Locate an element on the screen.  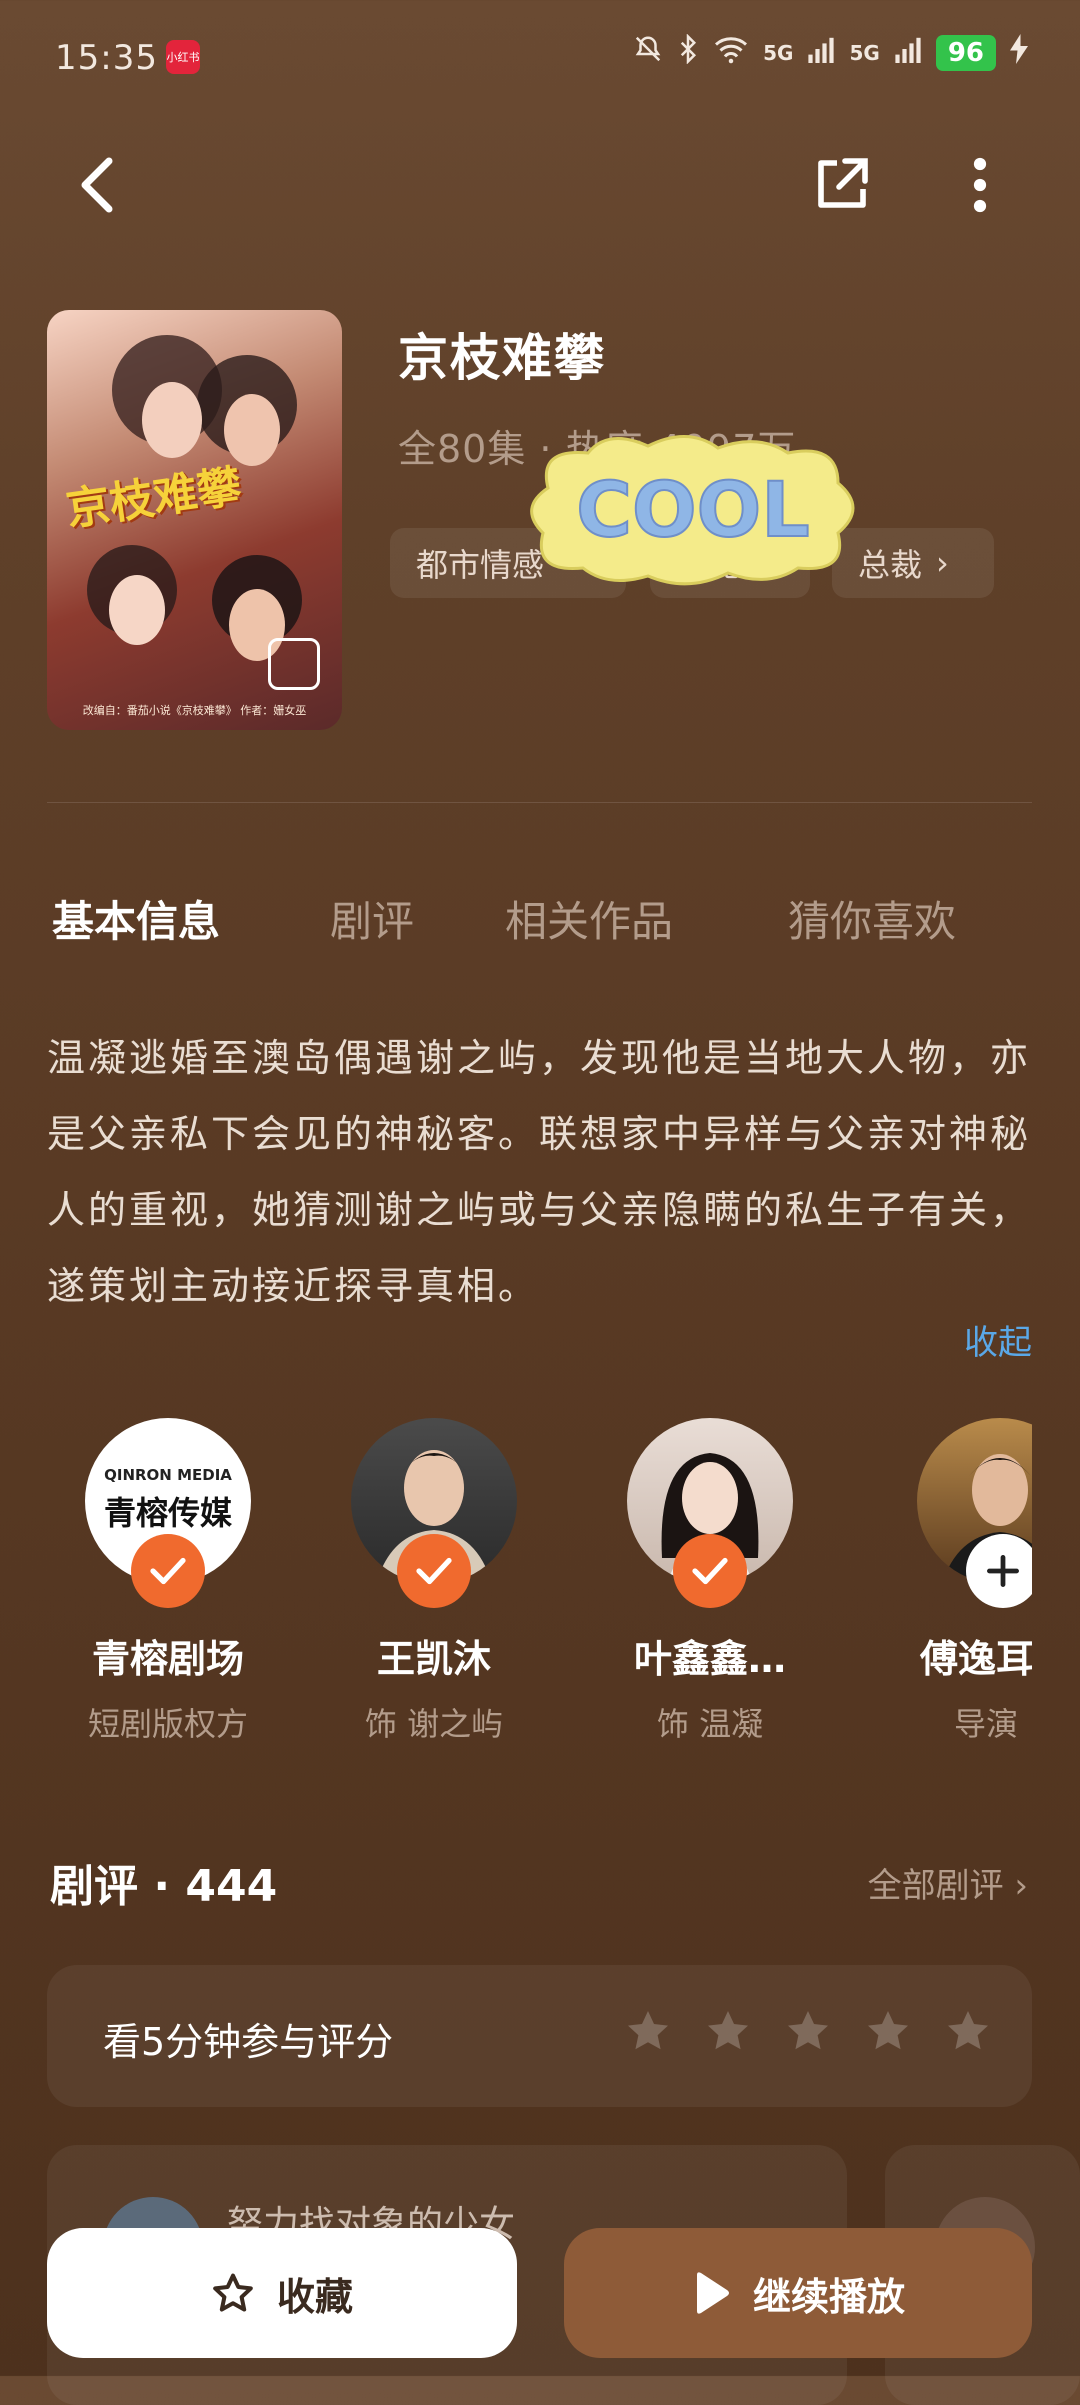
rating-card: 看5分钟参与评分 is located at coordinates (539, 2036).